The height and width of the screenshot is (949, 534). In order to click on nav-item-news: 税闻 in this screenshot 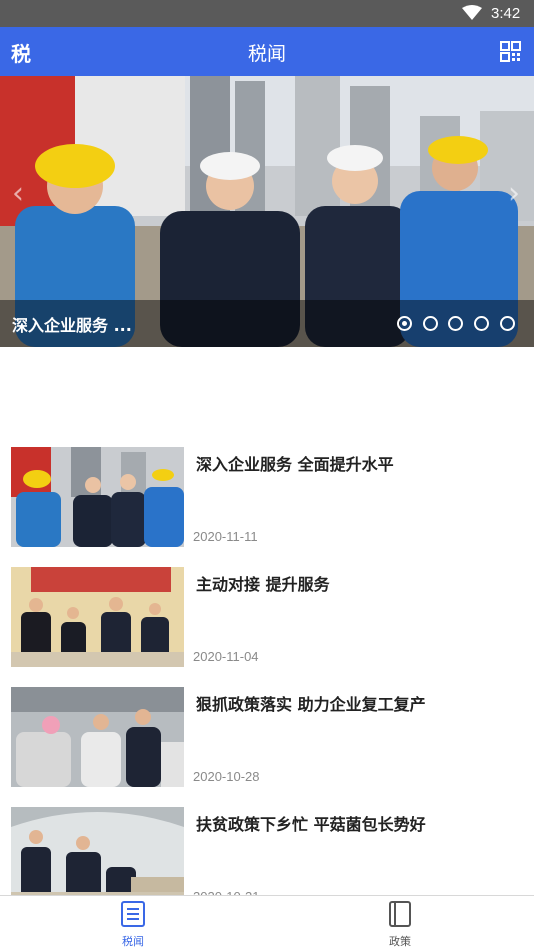, I will do `click(133, 924)`.